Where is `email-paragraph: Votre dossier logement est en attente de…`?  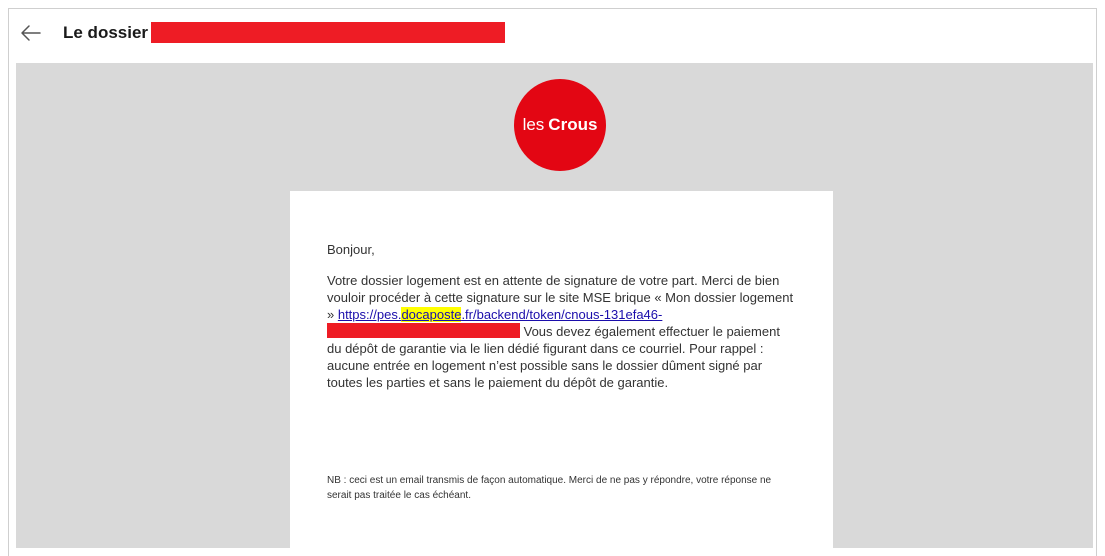 email-paragraph: Votre dossier logement est en attente de… is located at coordinates (562, 331).